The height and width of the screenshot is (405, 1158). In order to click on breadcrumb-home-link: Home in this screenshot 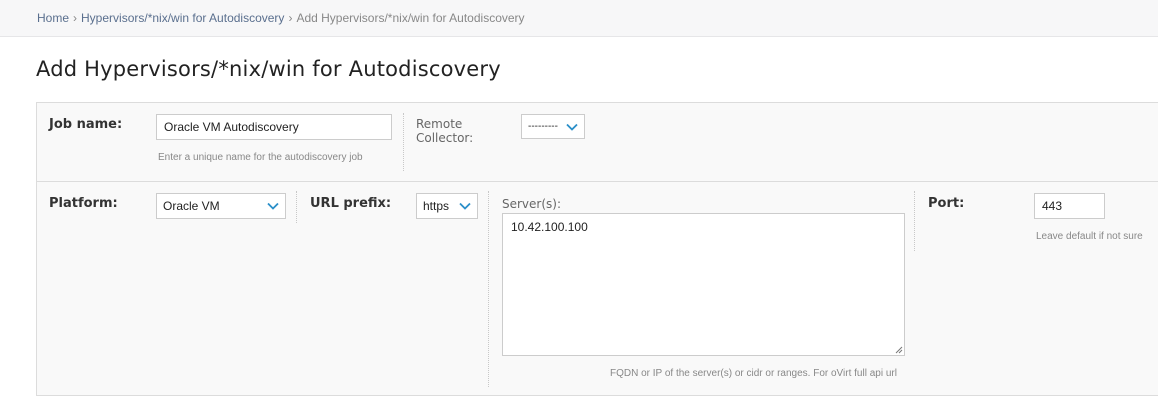, I will do `click(53, 18)`.